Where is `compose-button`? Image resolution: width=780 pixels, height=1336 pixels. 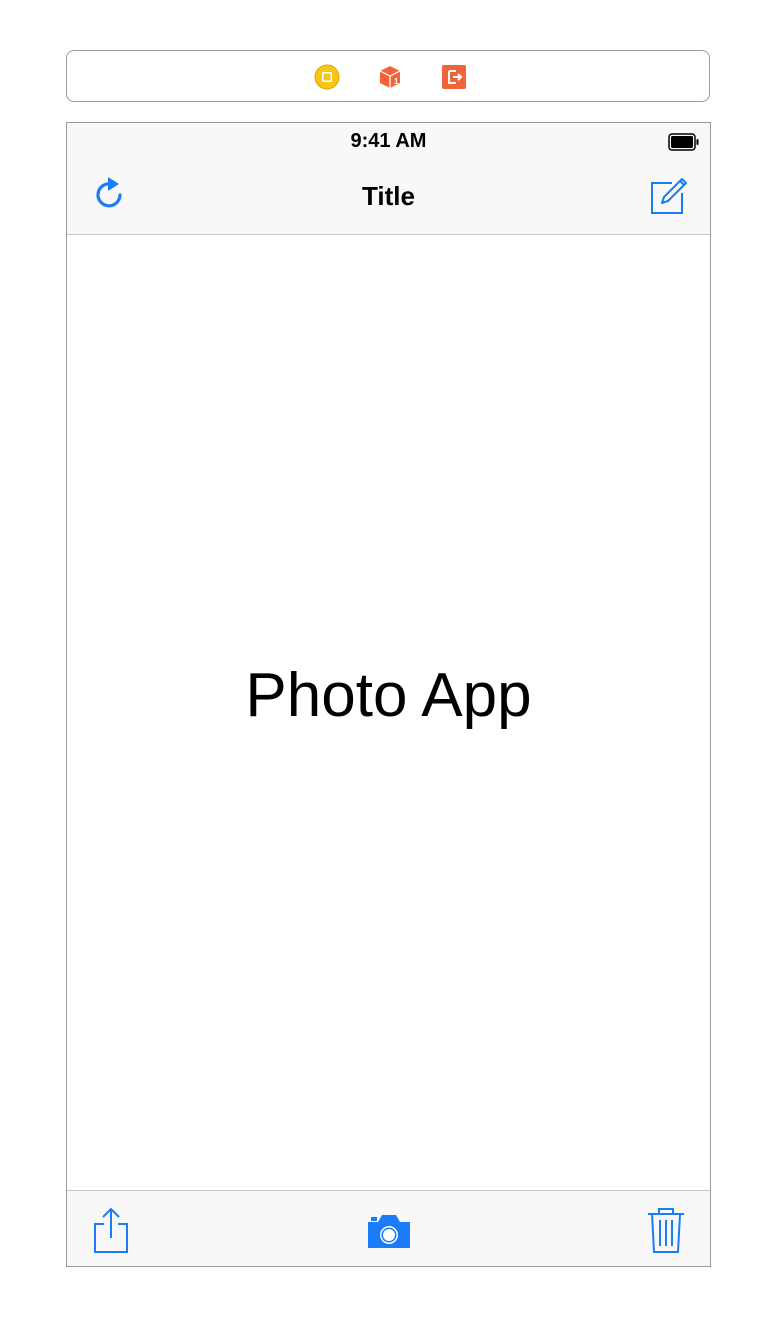 compose-button is located at coordinates (668, 195).